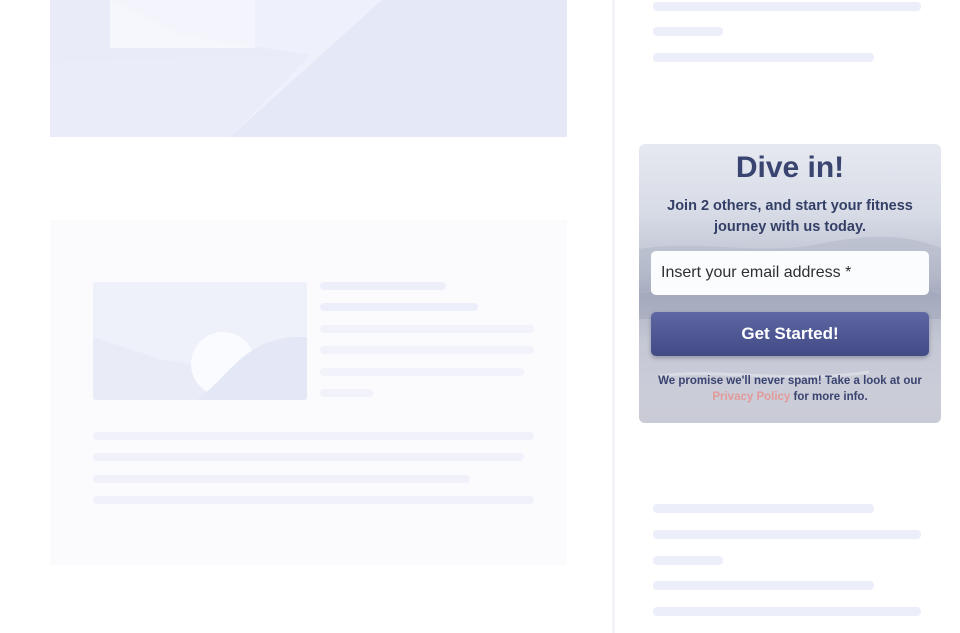  I want to click on privacy-policy-link: Privacy Policy, so click(751, 397).